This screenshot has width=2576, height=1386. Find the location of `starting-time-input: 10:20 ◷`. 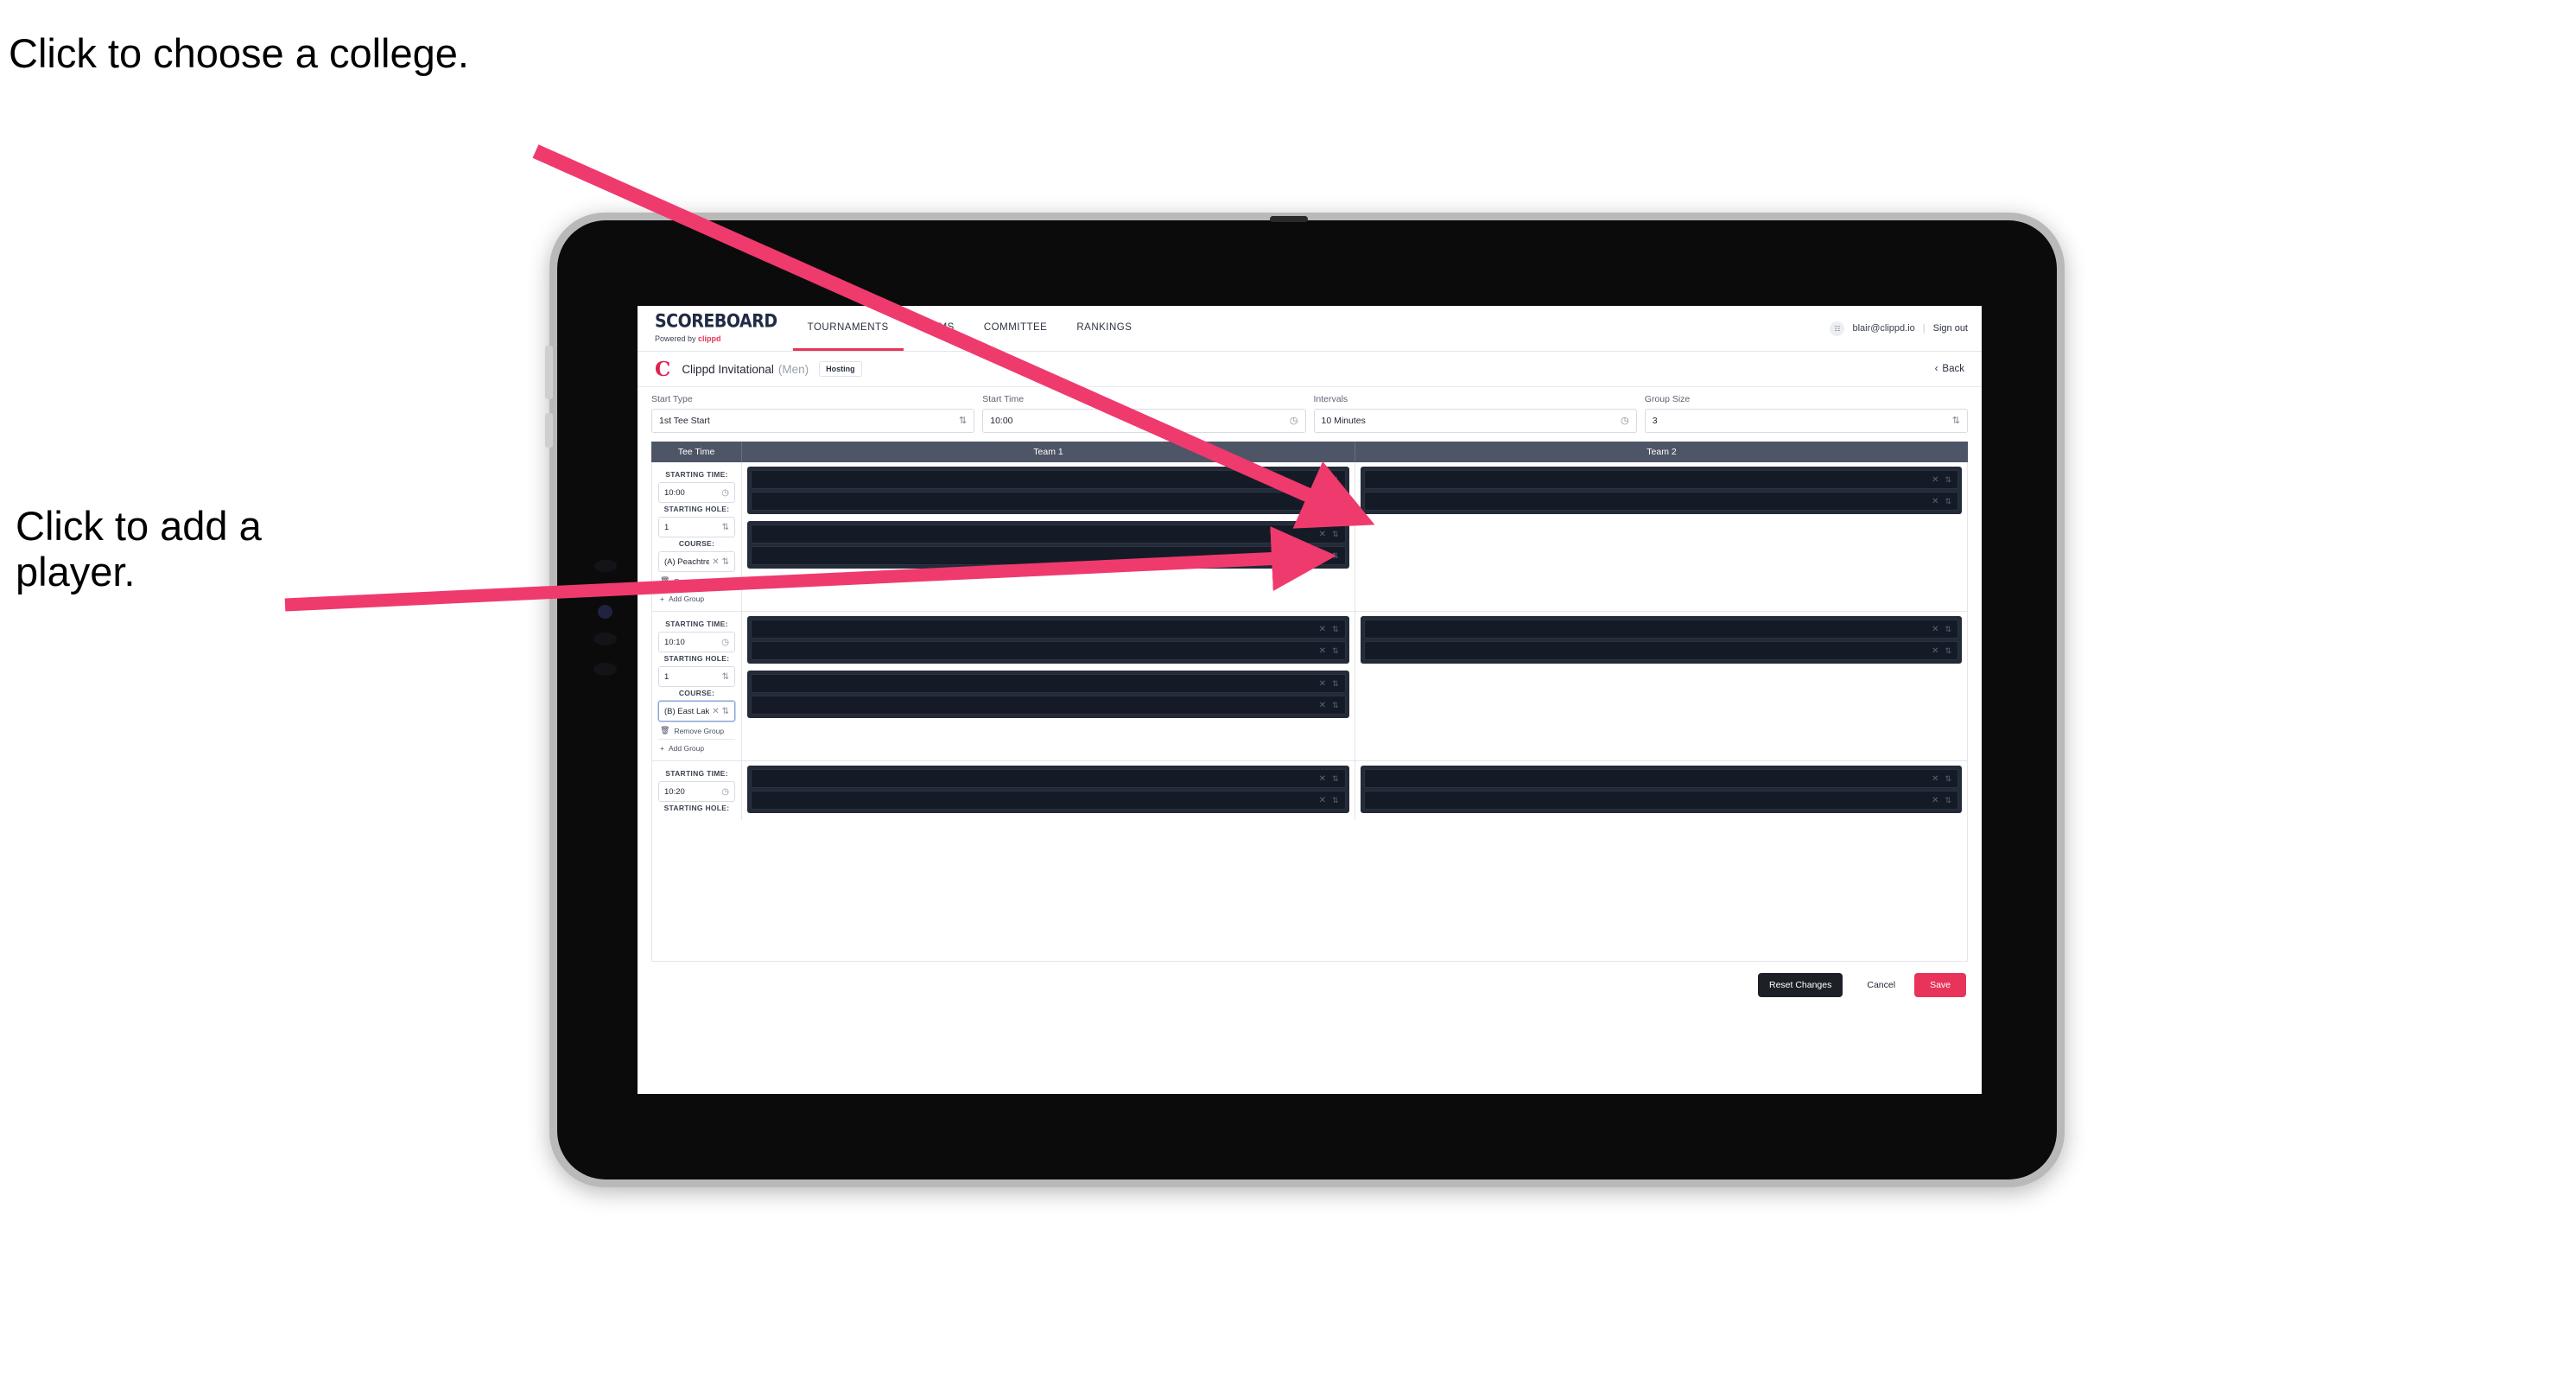

starting-time-input: 10:20 ◷ is located at coordinates (696, 791).